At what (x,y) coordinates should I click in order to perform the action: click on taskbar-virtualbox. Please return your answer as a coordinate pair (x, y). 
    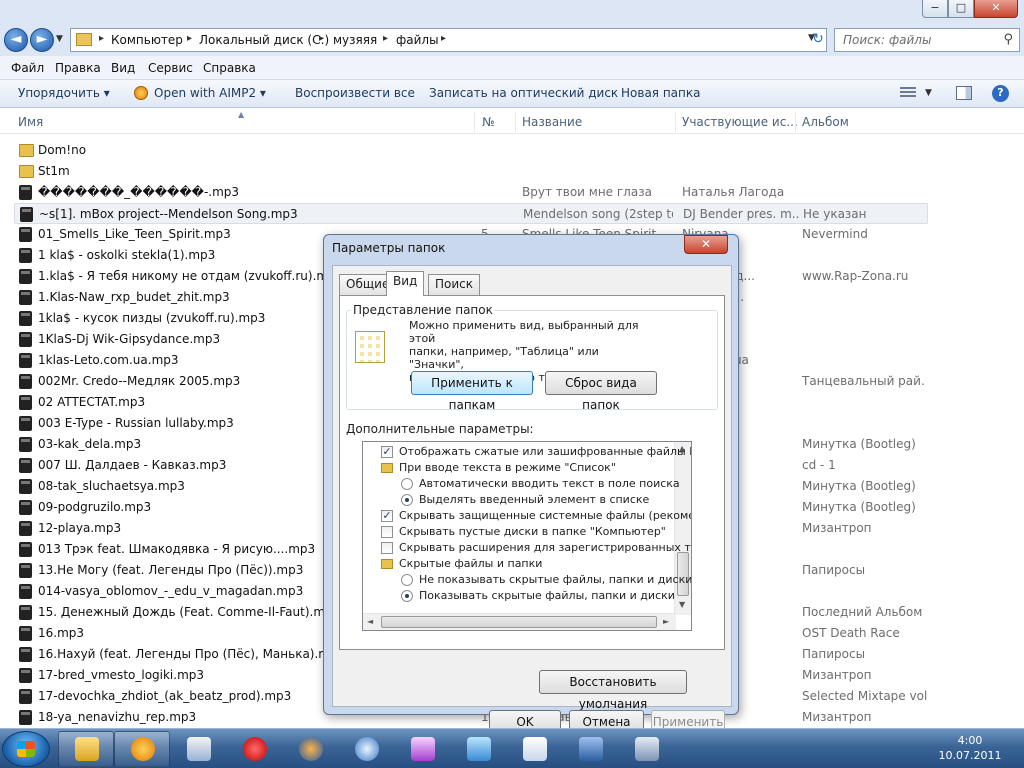
    Looking at the image, I should click on (590, 749).